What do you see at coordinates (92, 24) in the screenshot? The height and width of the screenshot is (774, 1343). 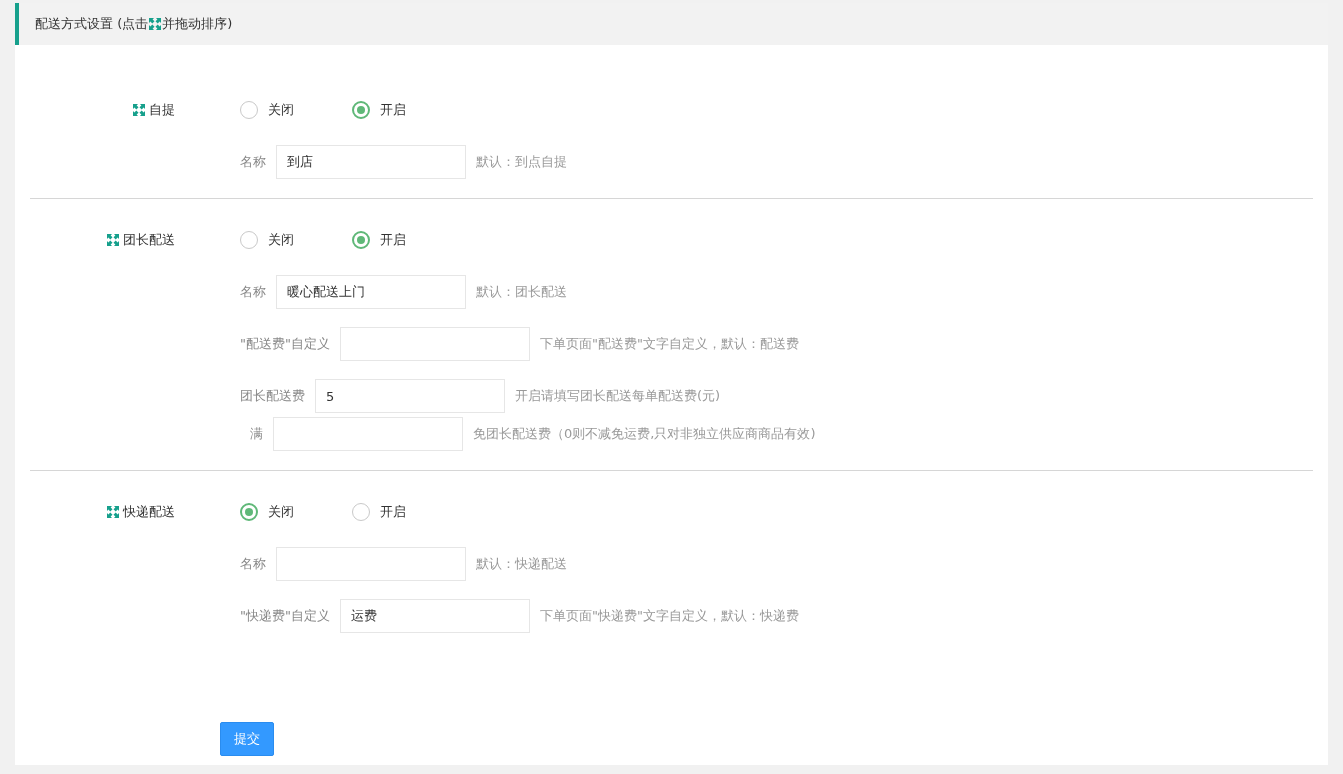 I see `panel-title: 配送方式设置 (点击` at bounding box center [92, 24].